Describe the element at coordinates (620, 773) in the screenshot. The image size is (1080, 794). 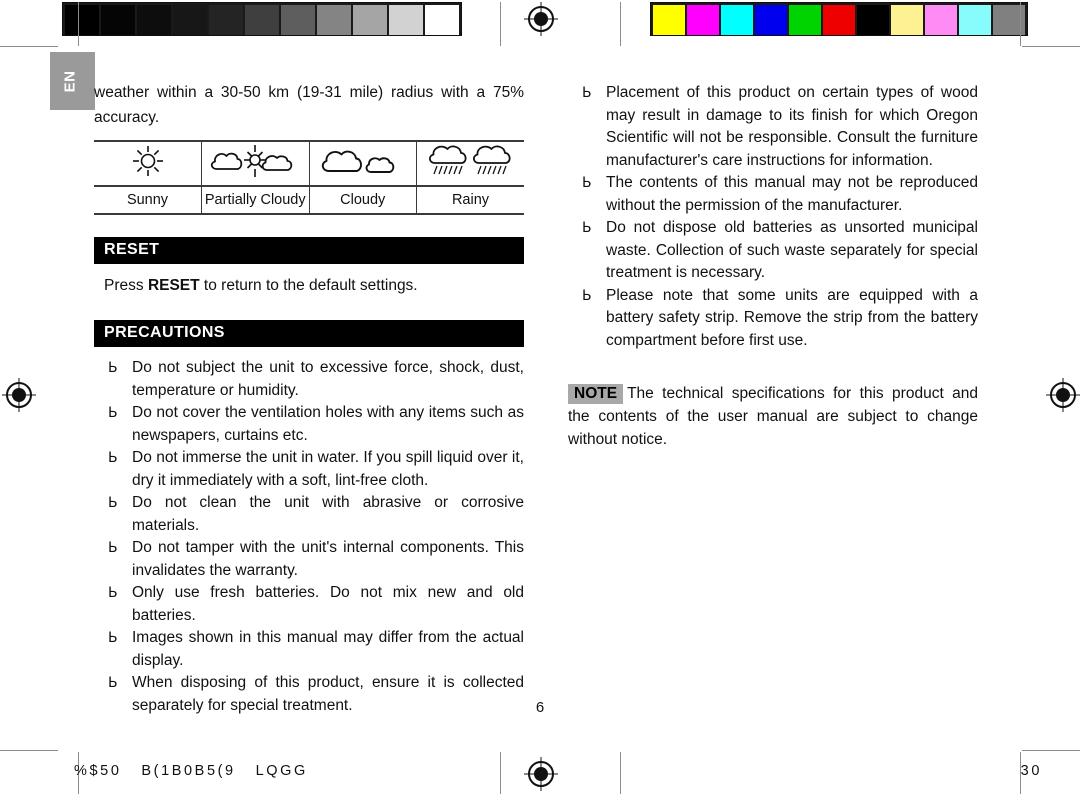
I see `crop-mark-vertical-bottom-center-right` at that location.